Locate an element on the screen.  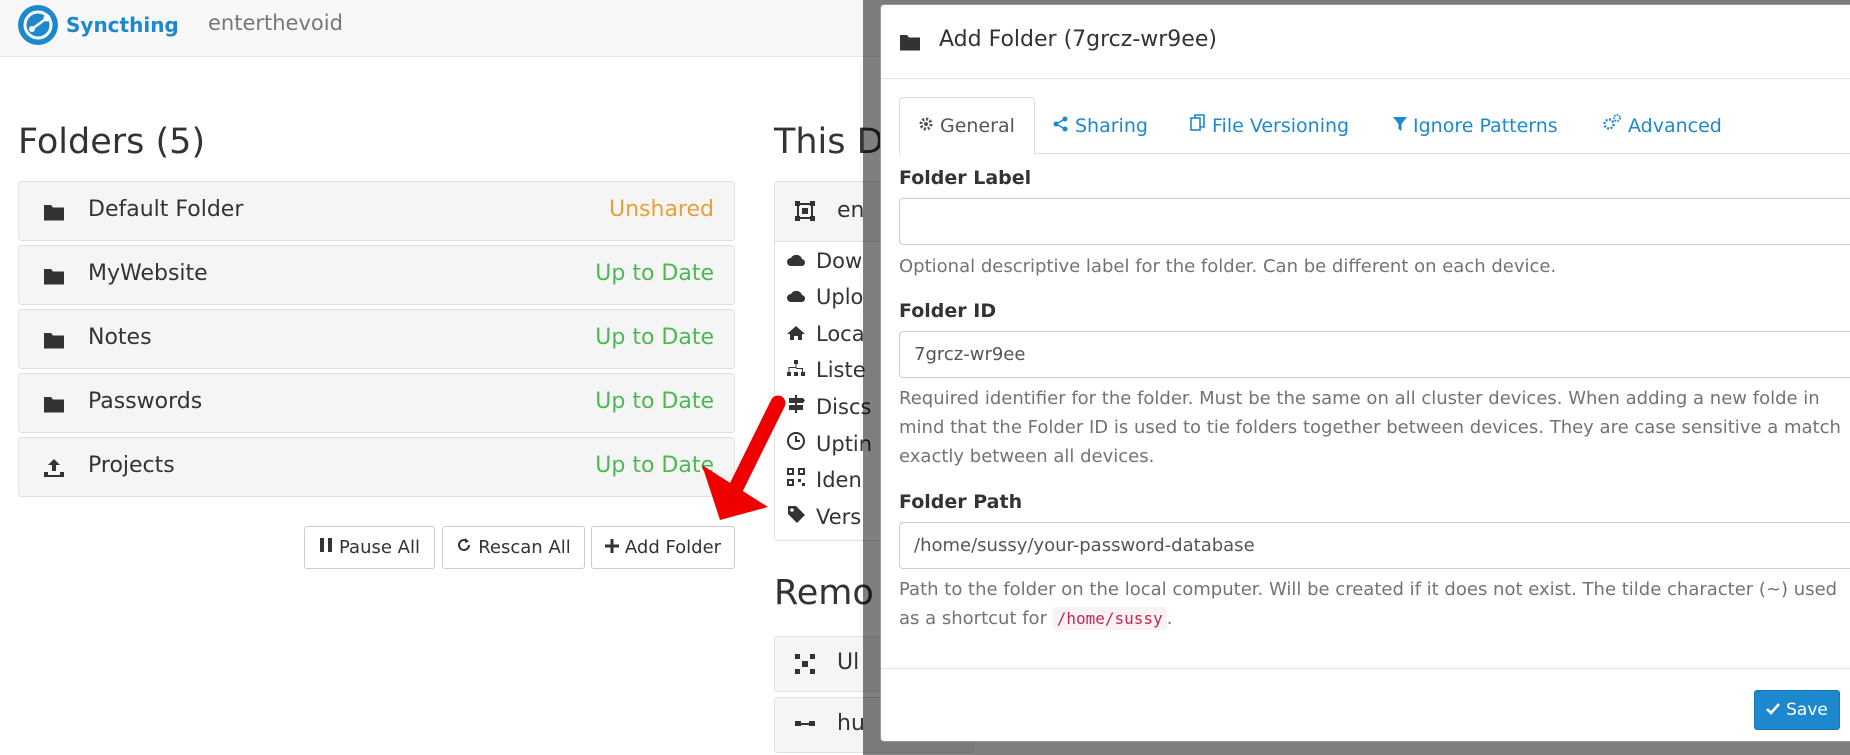
version-row: Vers is located at coordinates (823, 516).